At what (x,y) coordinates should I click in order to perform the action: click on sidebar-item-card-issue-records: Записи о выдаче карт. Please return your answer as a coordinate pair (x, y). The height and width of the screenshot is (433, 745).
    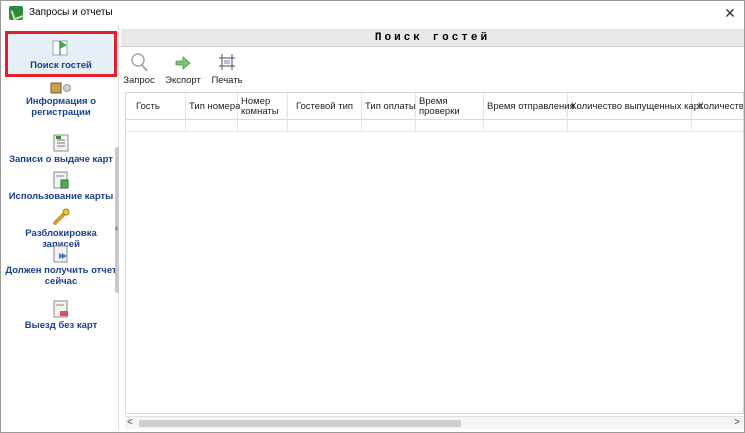
    Looking at the image, I should click on (61, 151).